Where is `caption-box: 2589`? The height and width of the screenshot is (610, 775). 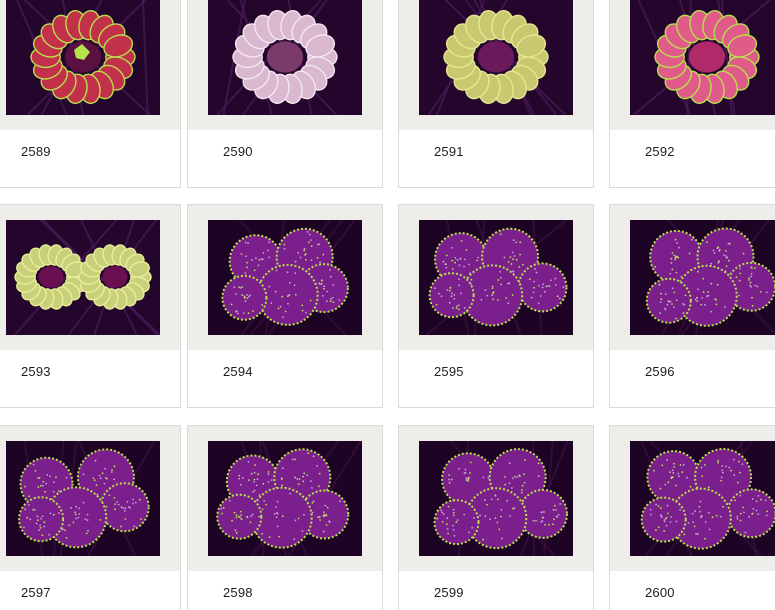 caption-box: 2589 is located at coordinates (90, 159).